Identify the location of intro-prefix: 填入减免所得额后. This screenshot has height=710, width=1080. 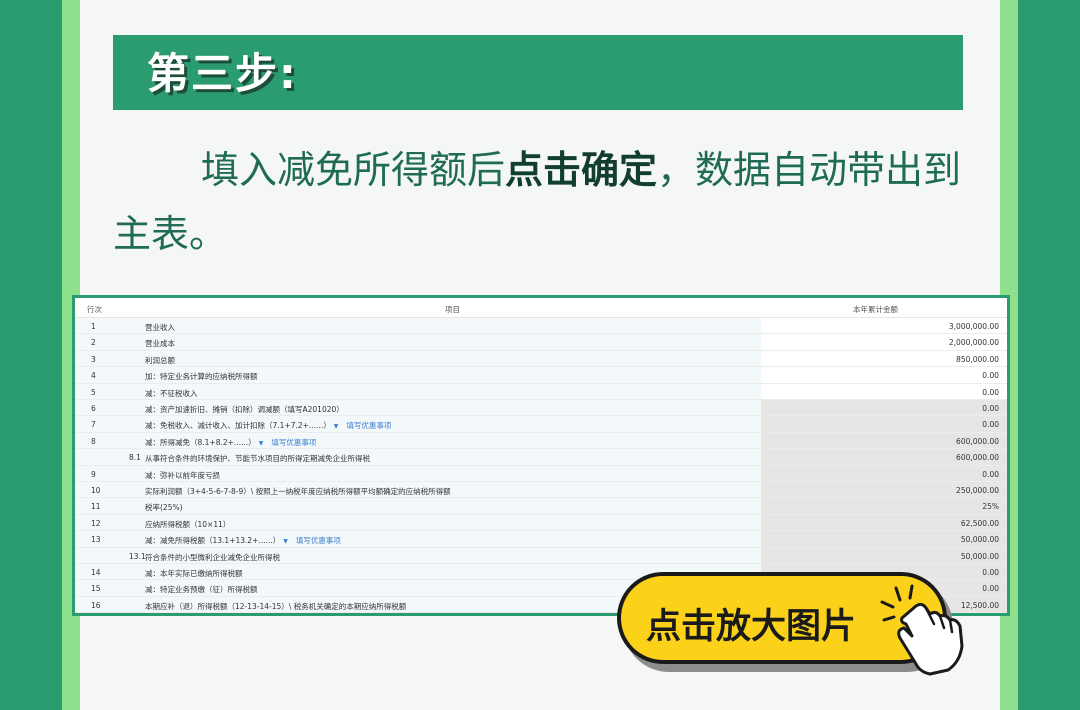
(353, 170).